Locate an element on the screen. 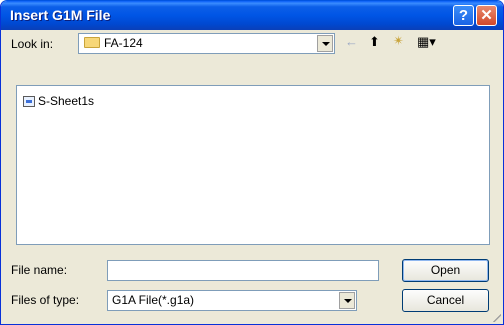 The height and width of the screenshot is (325, 504). window-title: Insert G1M File is located at coordinates (60, 15).